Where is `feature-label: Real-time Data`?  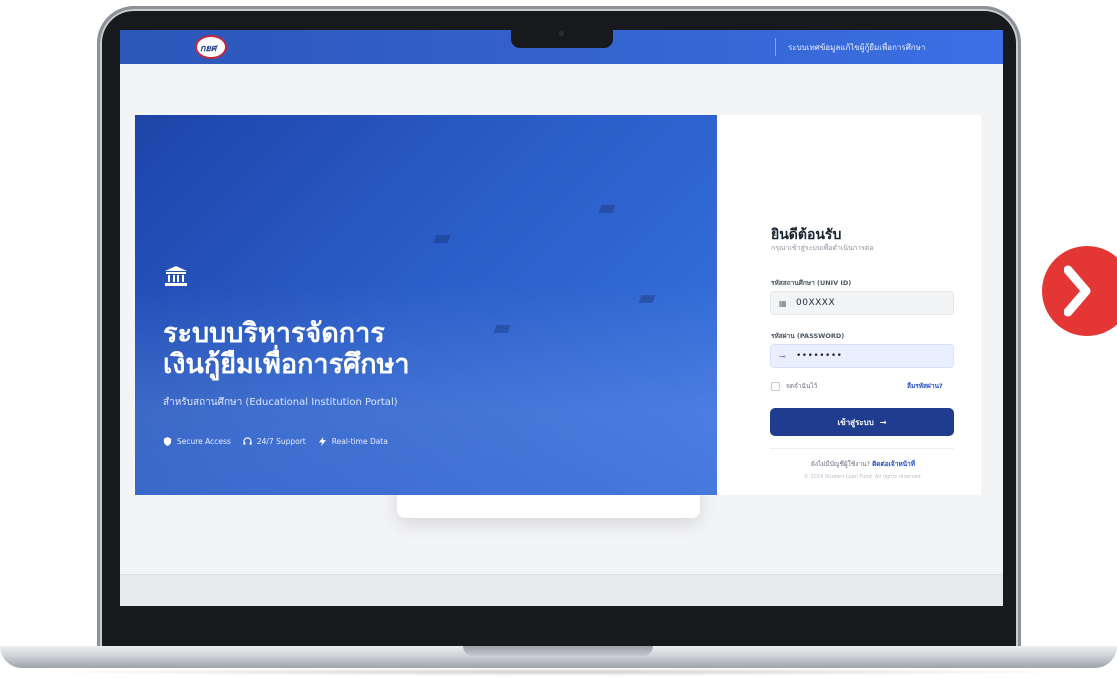
feature-label: Real-time Data is located at coordinates (359, 441).